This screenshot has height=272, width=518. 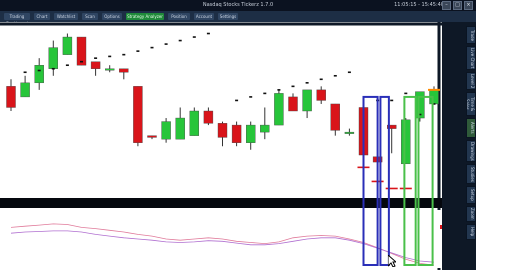 I want to click on sidebar-button-level-2: Level 2, so click(x=471, y=81).